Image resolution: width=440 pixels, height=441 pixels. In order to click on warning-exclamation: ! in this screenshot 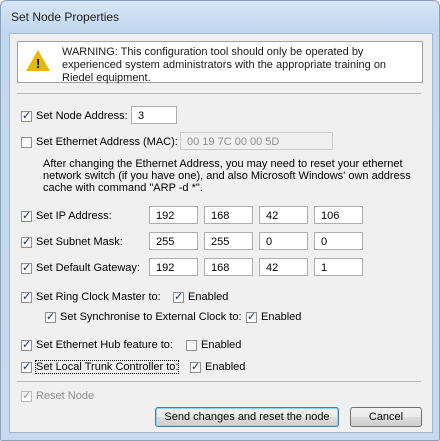, I will do `click(38, 63)`.